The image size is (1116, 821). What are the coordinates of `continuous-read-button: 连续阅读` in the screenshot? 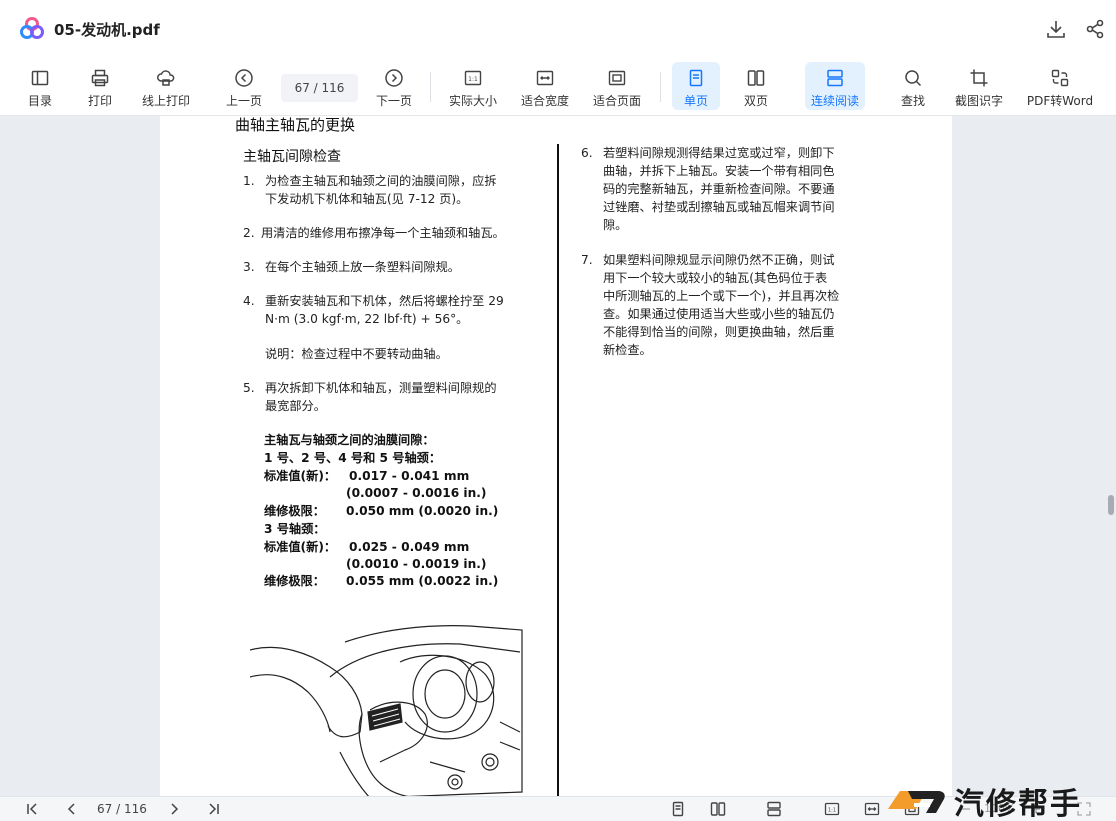 It's located at (835, 86).